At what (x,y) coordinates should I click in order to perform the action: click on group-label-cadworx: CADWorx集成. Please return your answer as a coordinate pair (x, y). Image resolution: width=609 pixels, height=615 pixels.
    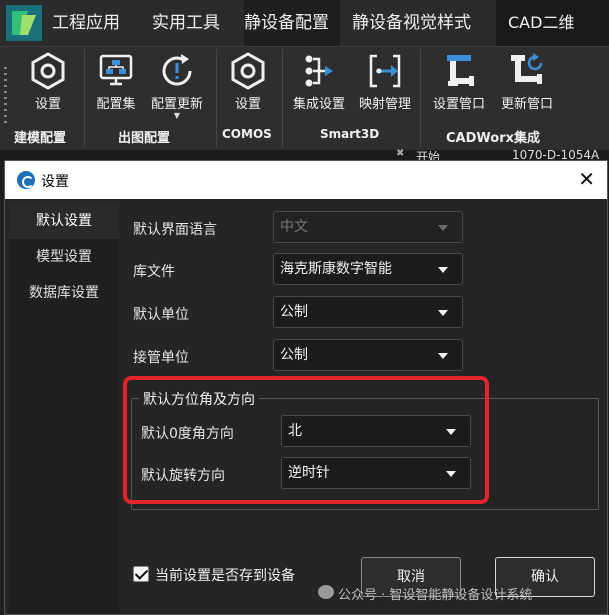
    Looking at the image, I should click on (493, 138).